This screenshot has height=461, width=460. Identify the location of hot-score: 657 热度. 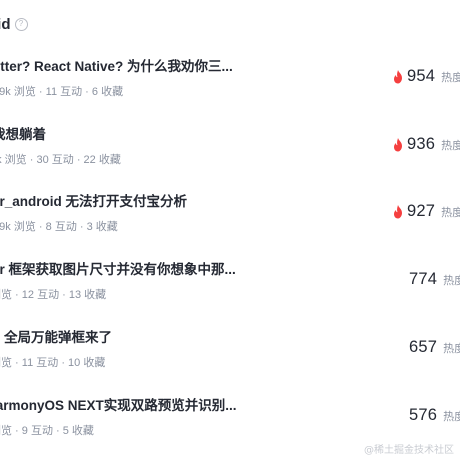
(426, 347).